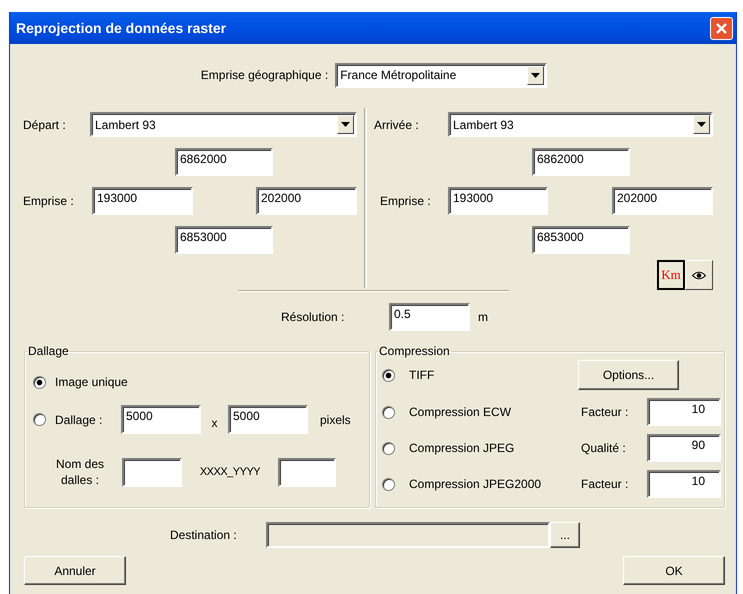 This screenshot has height=594, width=743. What do you see at coordinates (335, 419) in the screenshot?
I see `unit-label: pixels` at bounding box center [335, 419].